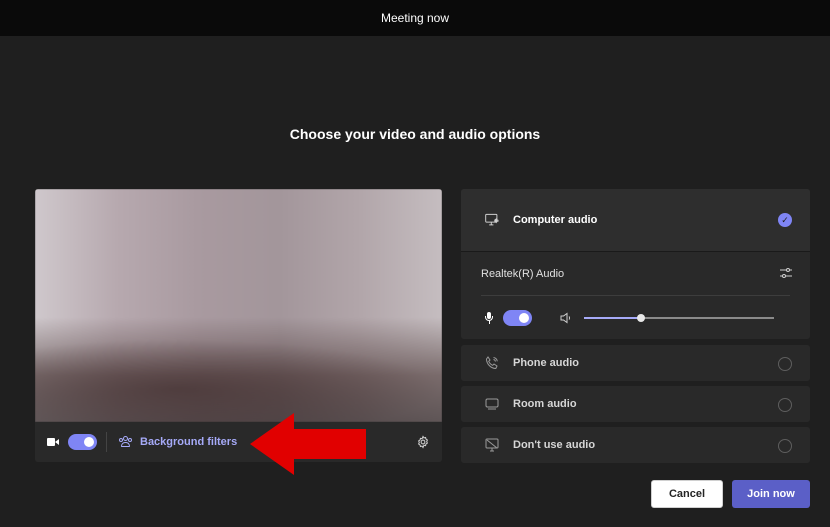  I want to click on room-audio-radio, so click(785, 405).